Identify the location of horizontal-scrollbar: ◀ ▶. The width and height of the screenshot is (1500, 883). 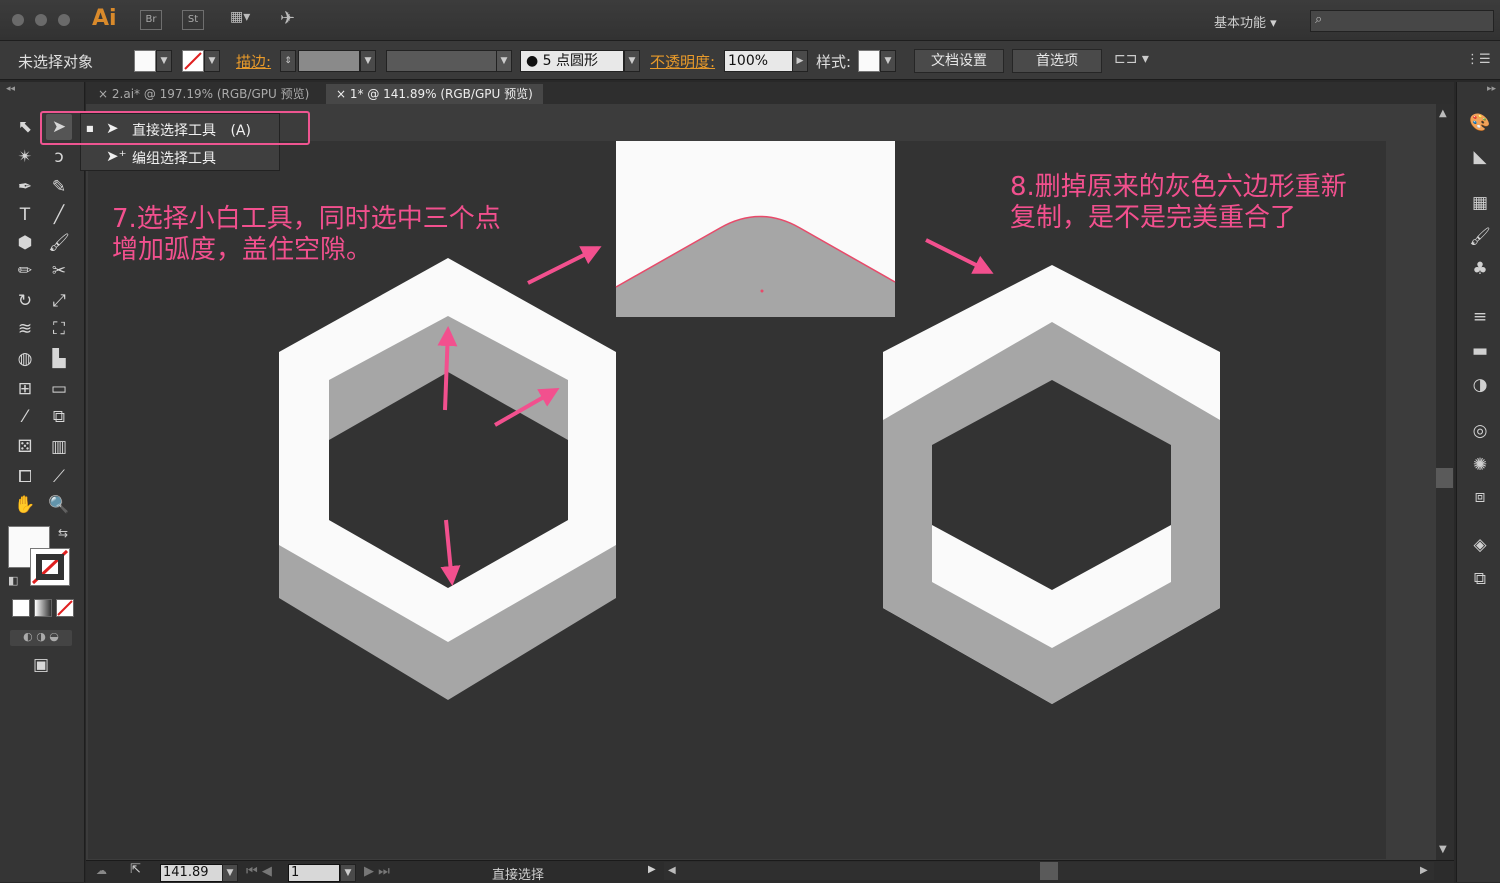
(1049, 871).